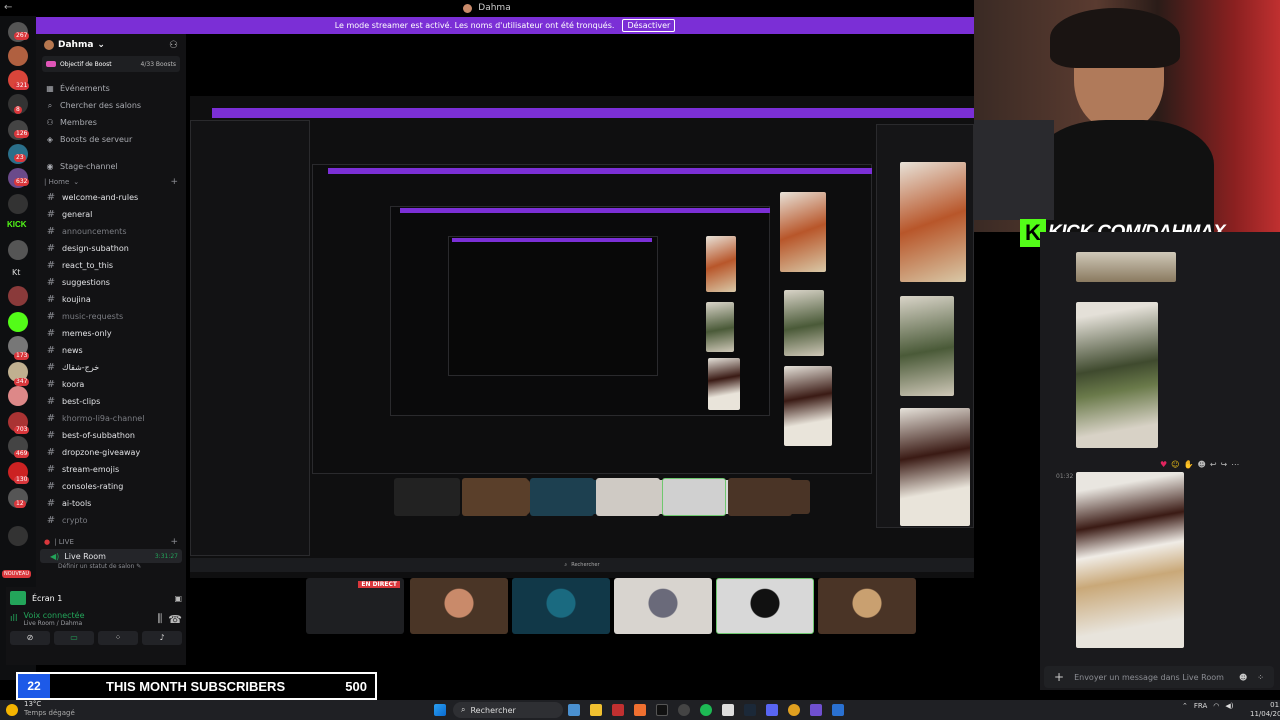 This screenshot has height=720, width=1280. What do you see at coordinates (162, 638) in the screenshot?
I see `soundboard-button: ♪` at bounding box center [162, 638].